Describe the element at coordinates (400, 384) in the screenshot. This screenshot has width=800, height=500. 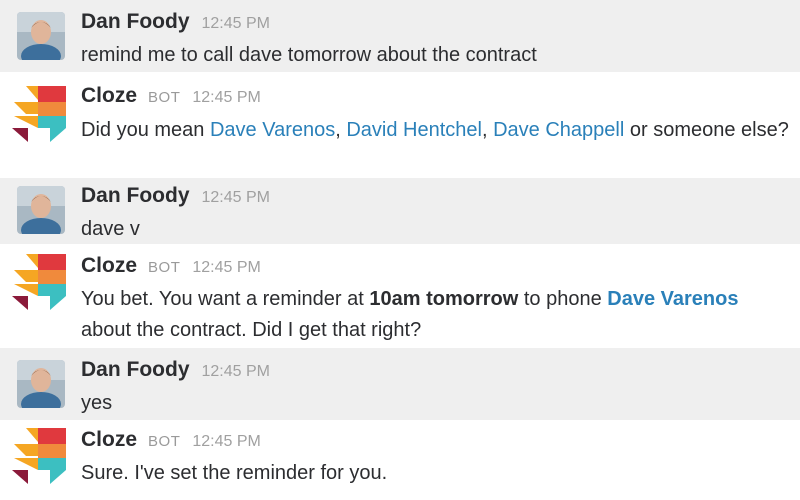
I see `message-row: Dan Foody 12:45 PM yes` at that location.